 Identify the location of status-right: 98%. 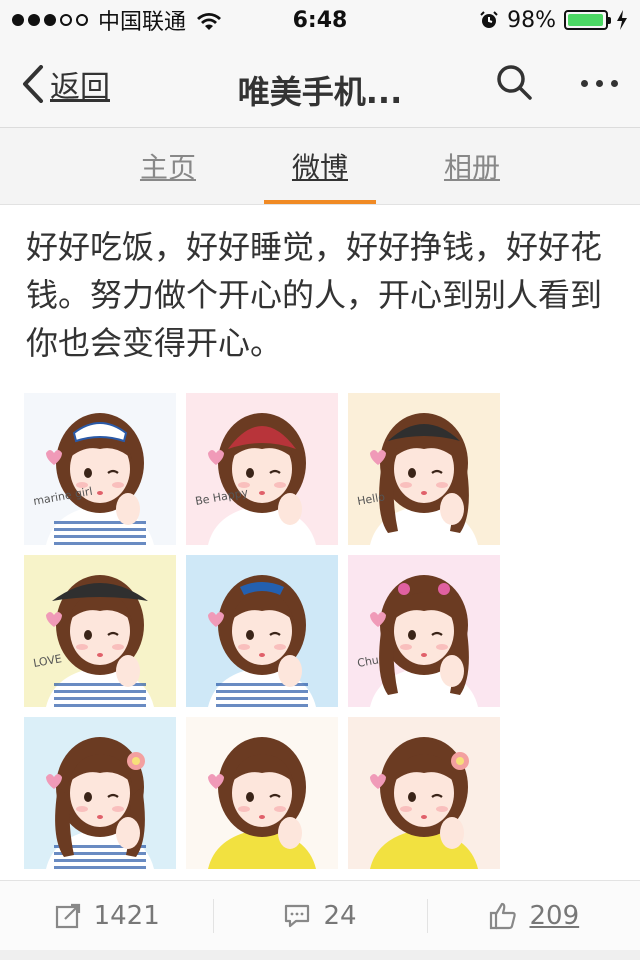
(553, 20).